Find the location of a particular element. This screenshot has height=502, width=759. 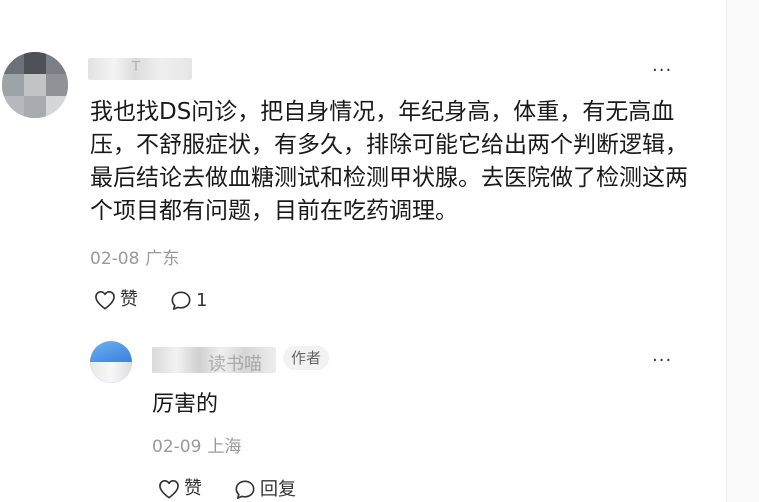

author-badge: 作者 is located at coordinates (306, 358).